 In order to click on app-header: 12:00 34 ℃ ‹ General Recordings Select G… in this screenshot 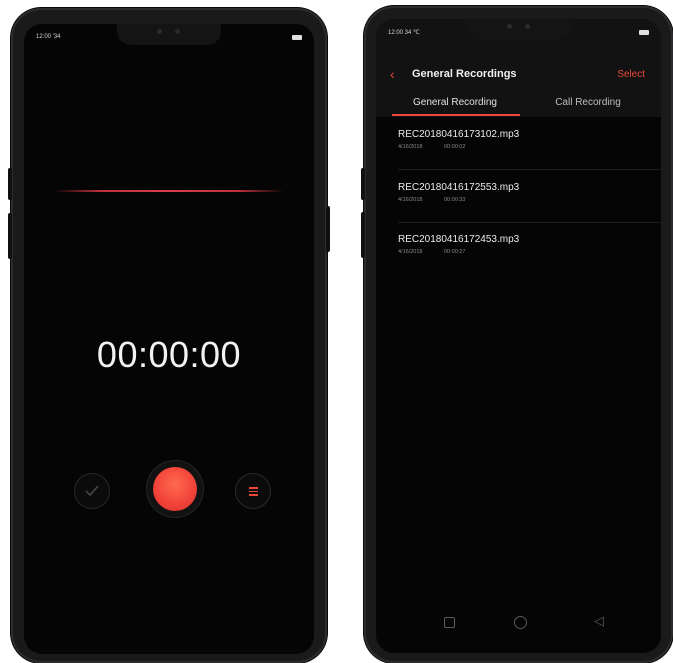, I will do `click(518, 68)`.